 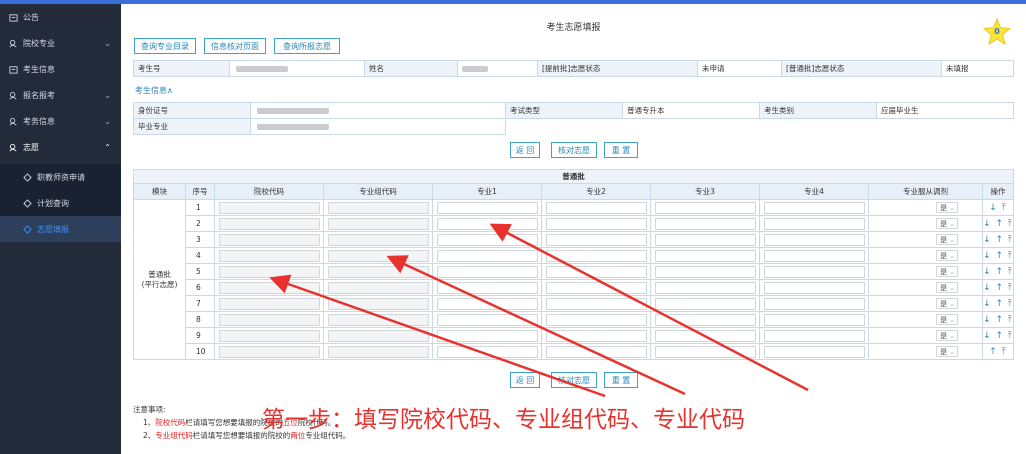 What do you see at coordinates (165, 46) in the screenshot?
I see `query-major-catalog-button: 查询专业目录` at bounding box center [165, 46].